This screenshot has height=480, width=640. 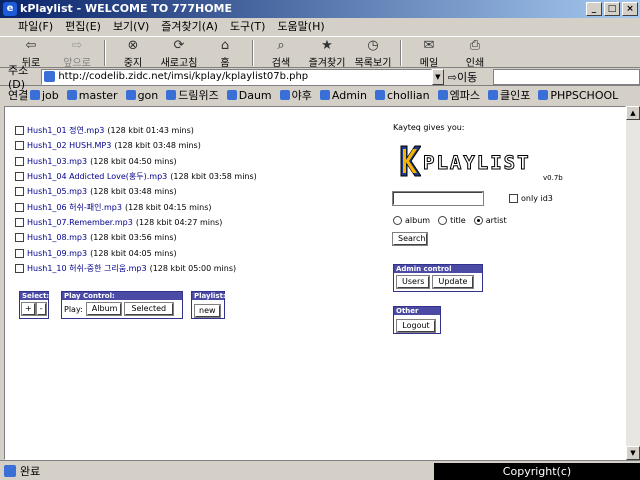 What do you see at coordinates (437, 76) in the screenshot?
I see `address-dropdown-button: ▼` at bounding box center [437, 76].